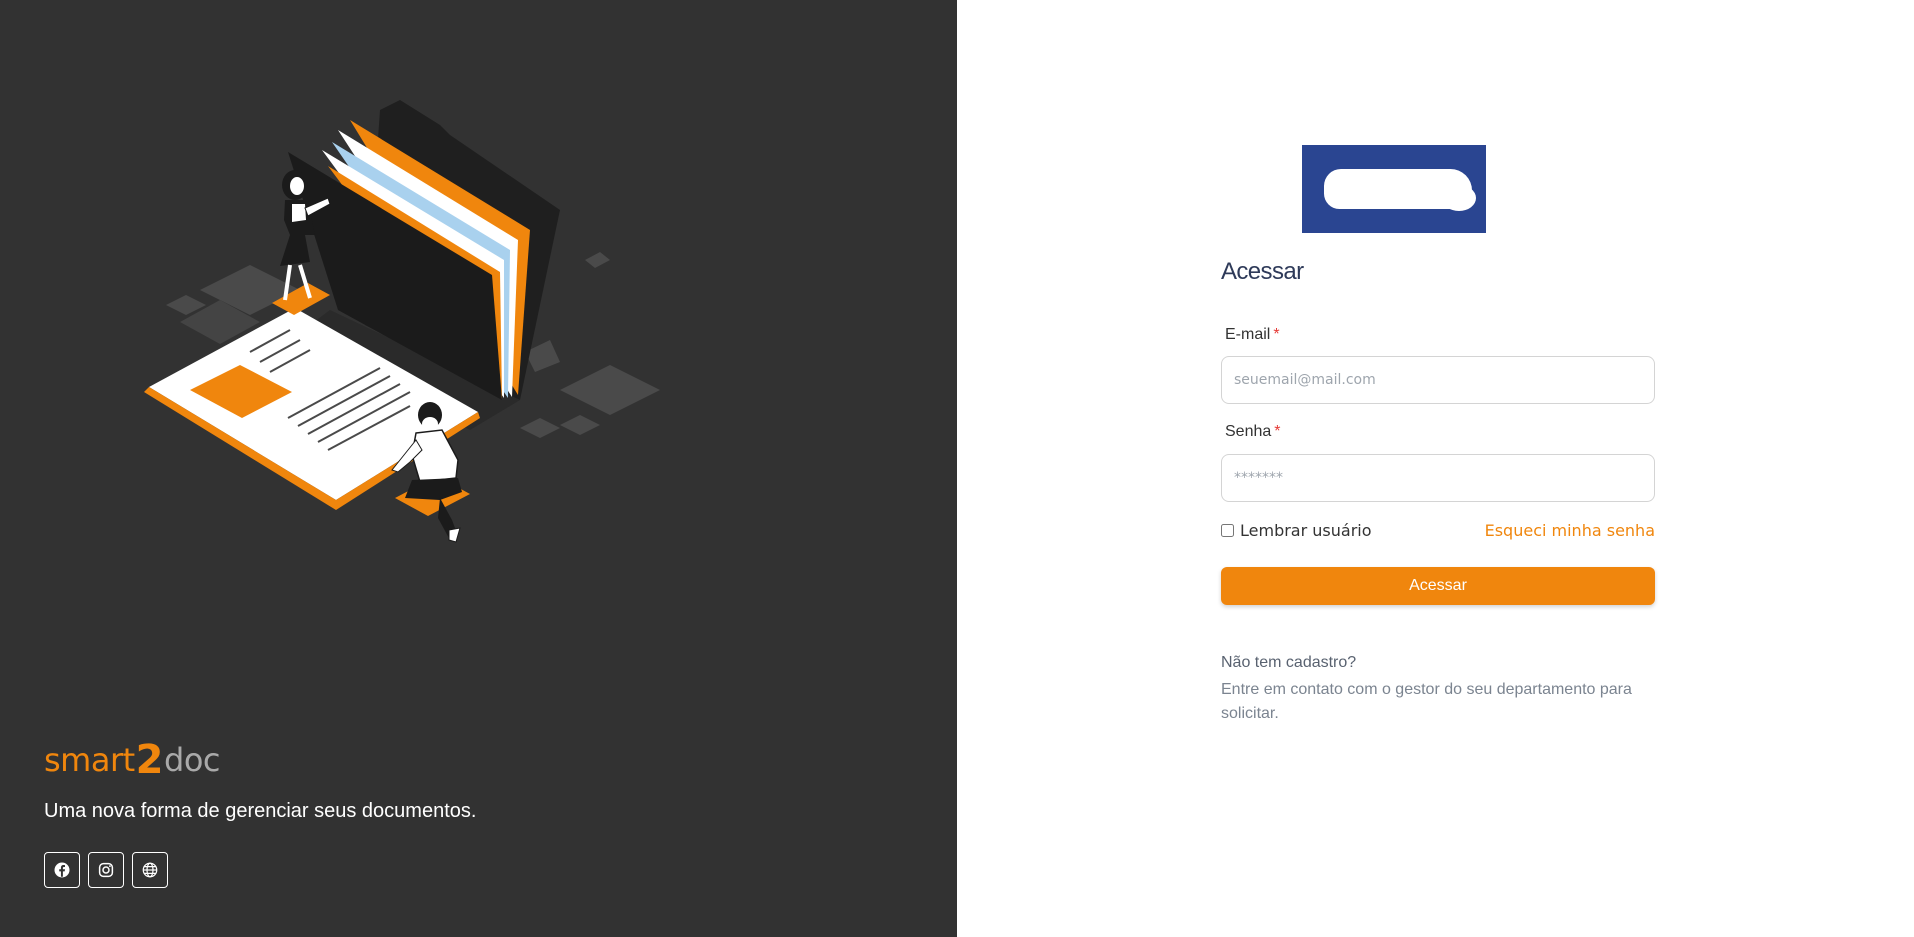  I want to click on brand-part-doc: doc, so click(192, 760).